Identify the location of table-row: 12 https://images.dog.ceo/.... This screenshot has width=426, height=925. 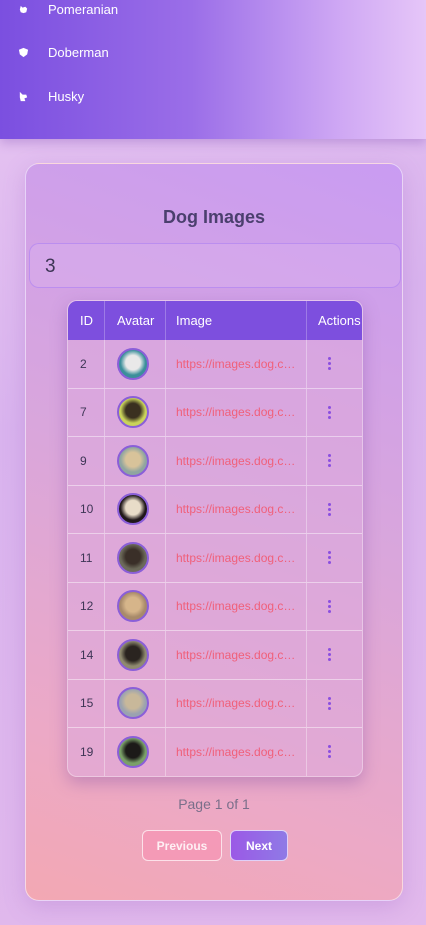
(215, 606).